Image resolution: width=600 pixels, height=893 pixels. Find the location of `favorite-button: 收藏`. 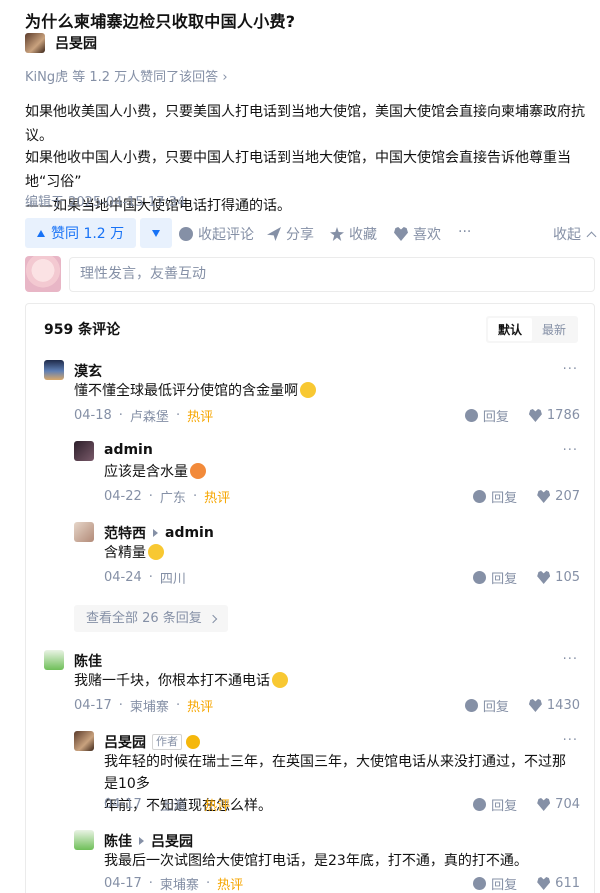

favorite-button: 收藏 is located at coordinates (353, 234).